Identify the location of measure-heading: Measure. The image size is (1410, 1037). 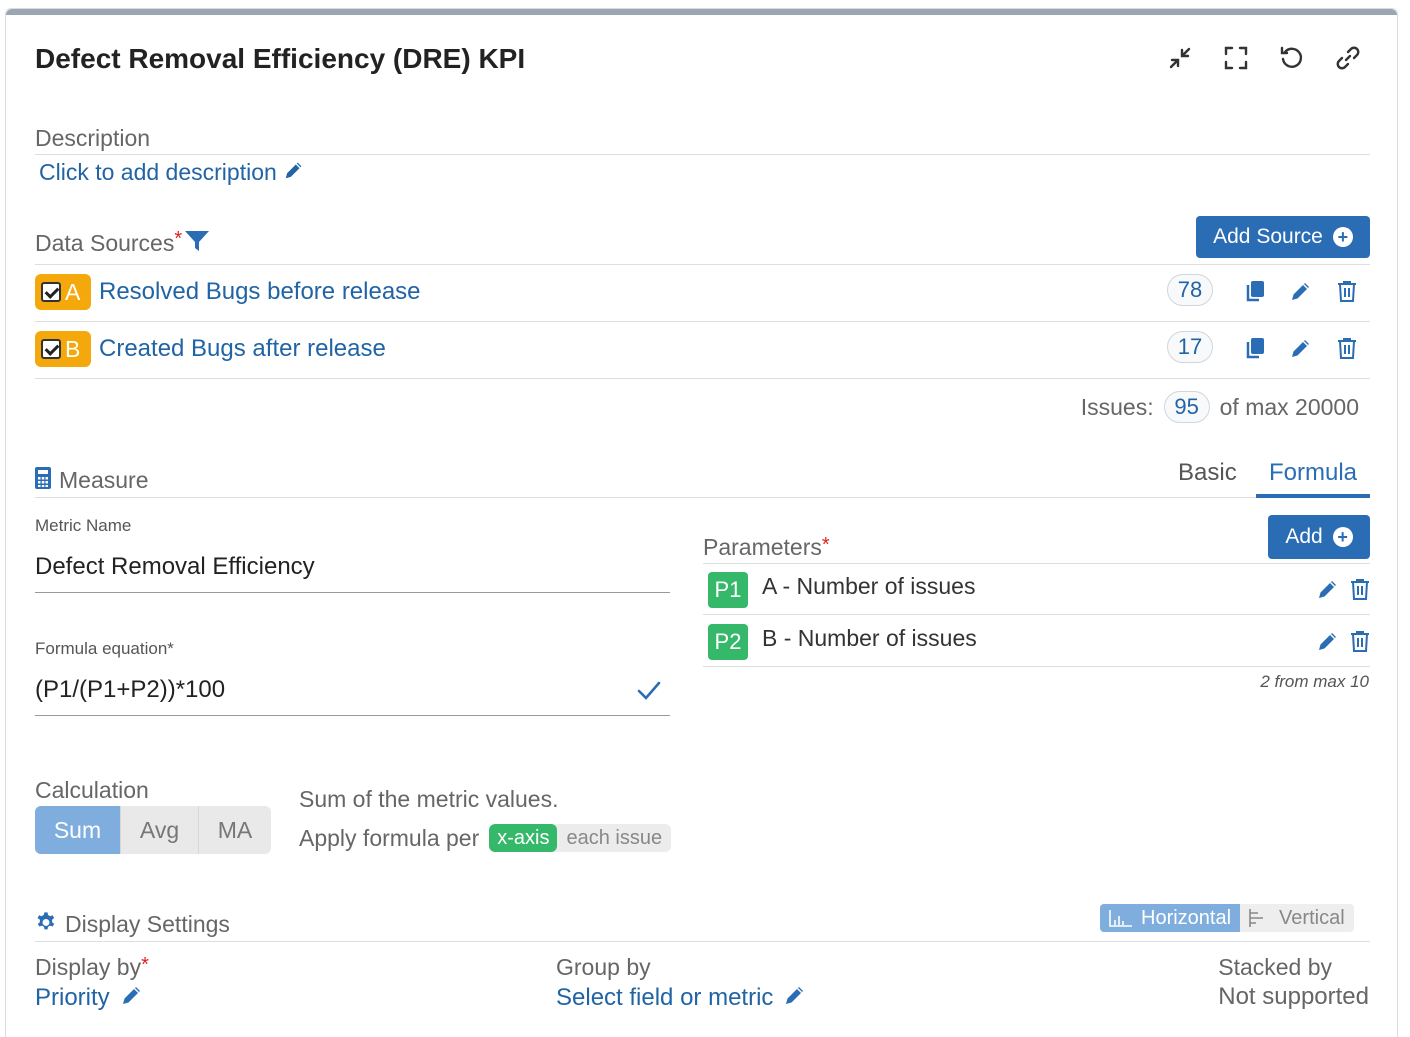
(91, 480).